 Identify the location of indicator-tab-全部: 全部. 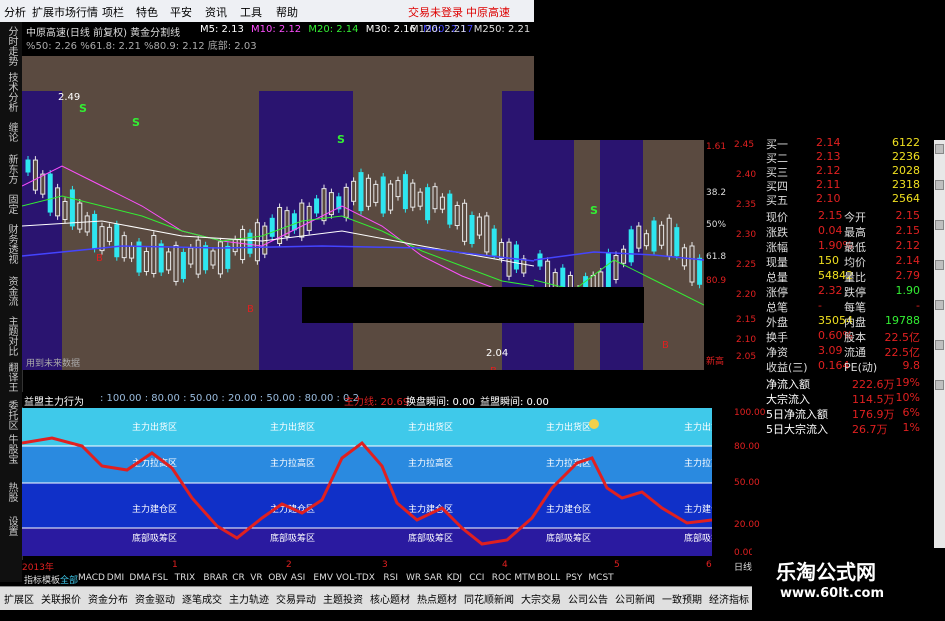
(69, 579).